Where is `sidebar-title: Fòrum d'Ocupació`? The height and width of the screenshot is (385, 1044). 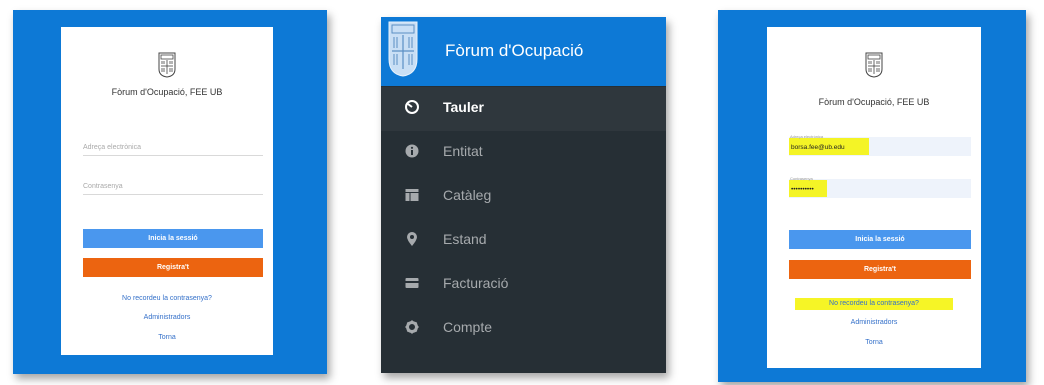
sidebar-title: Fòrum d'Ocupació is located at coordinates (514, 50).